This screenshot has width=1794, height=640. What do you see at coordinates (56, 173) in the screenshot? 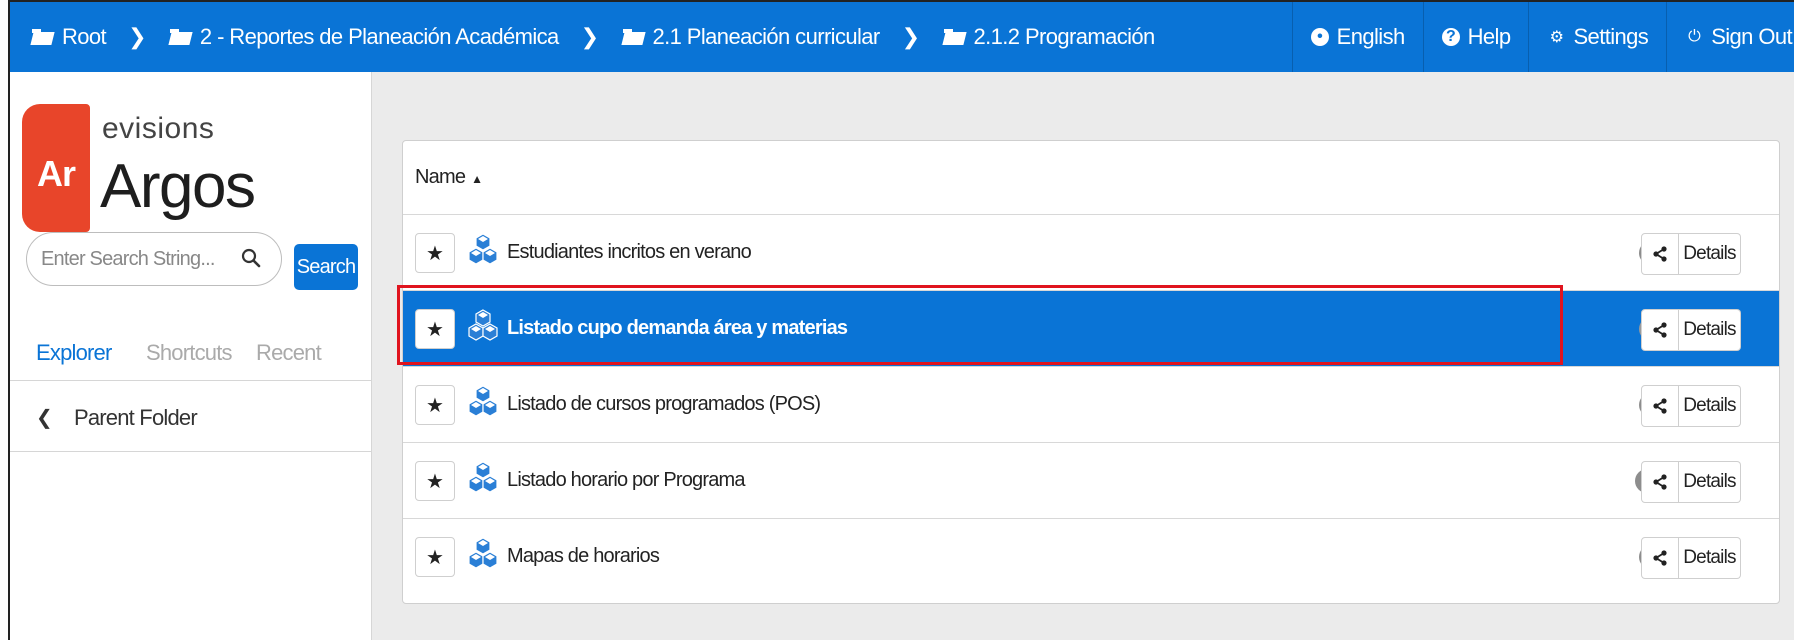
I see `logo-mark-text: Ar` at bounding box center [56, 173].